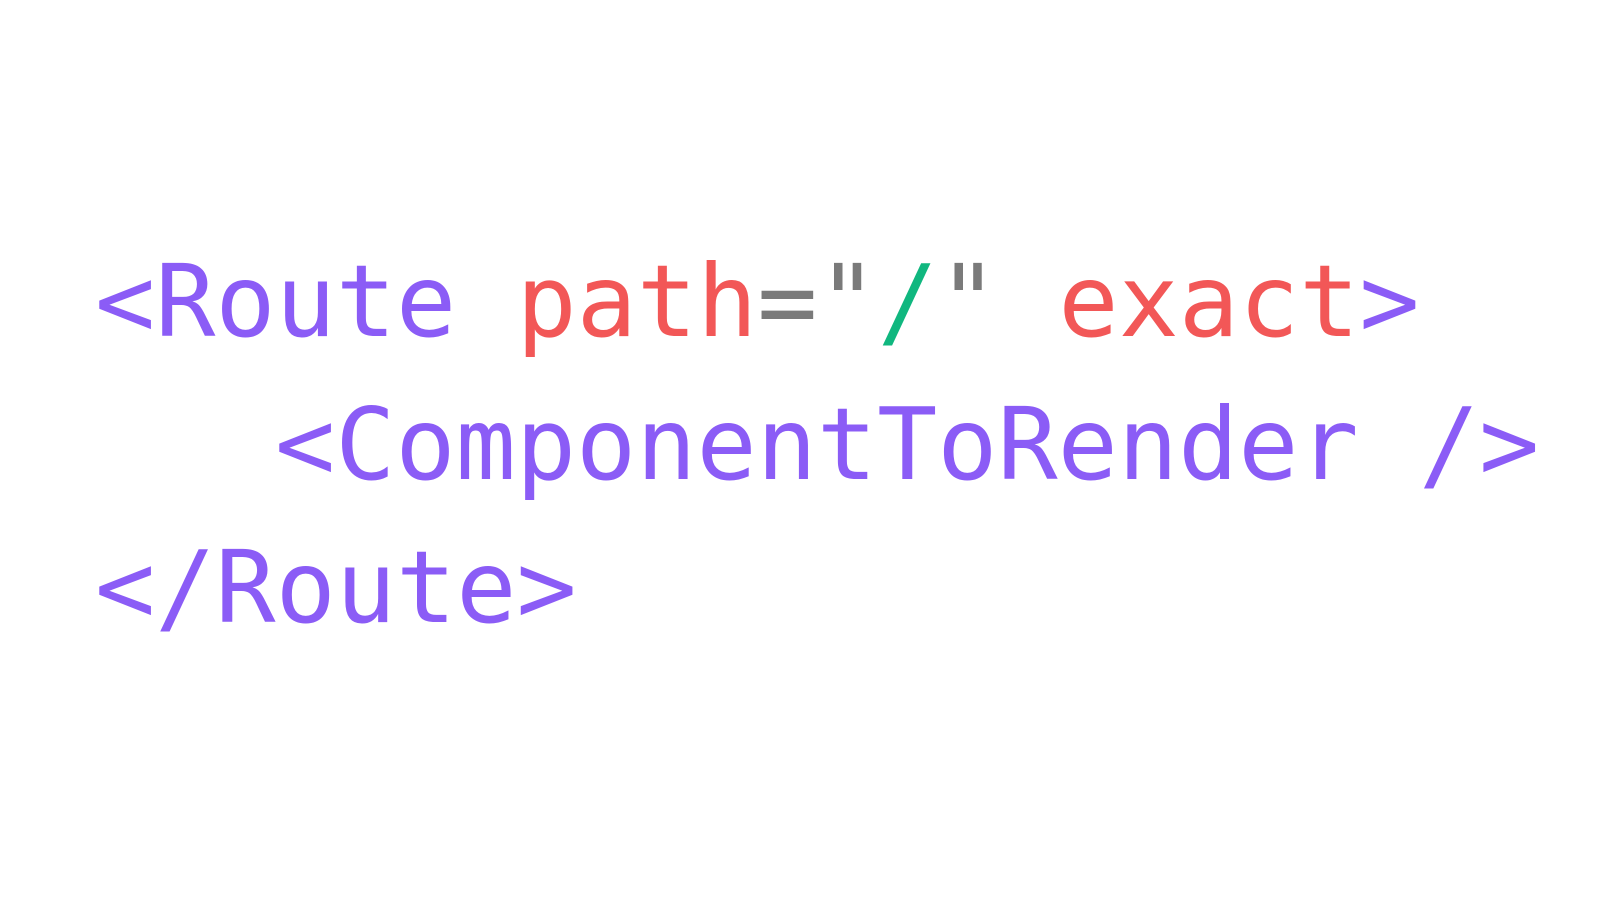 The width and height of the screenshot is (1600, 900). I want to click on code-line-route-open: <Route path="/" exact>, so click(817, 301).